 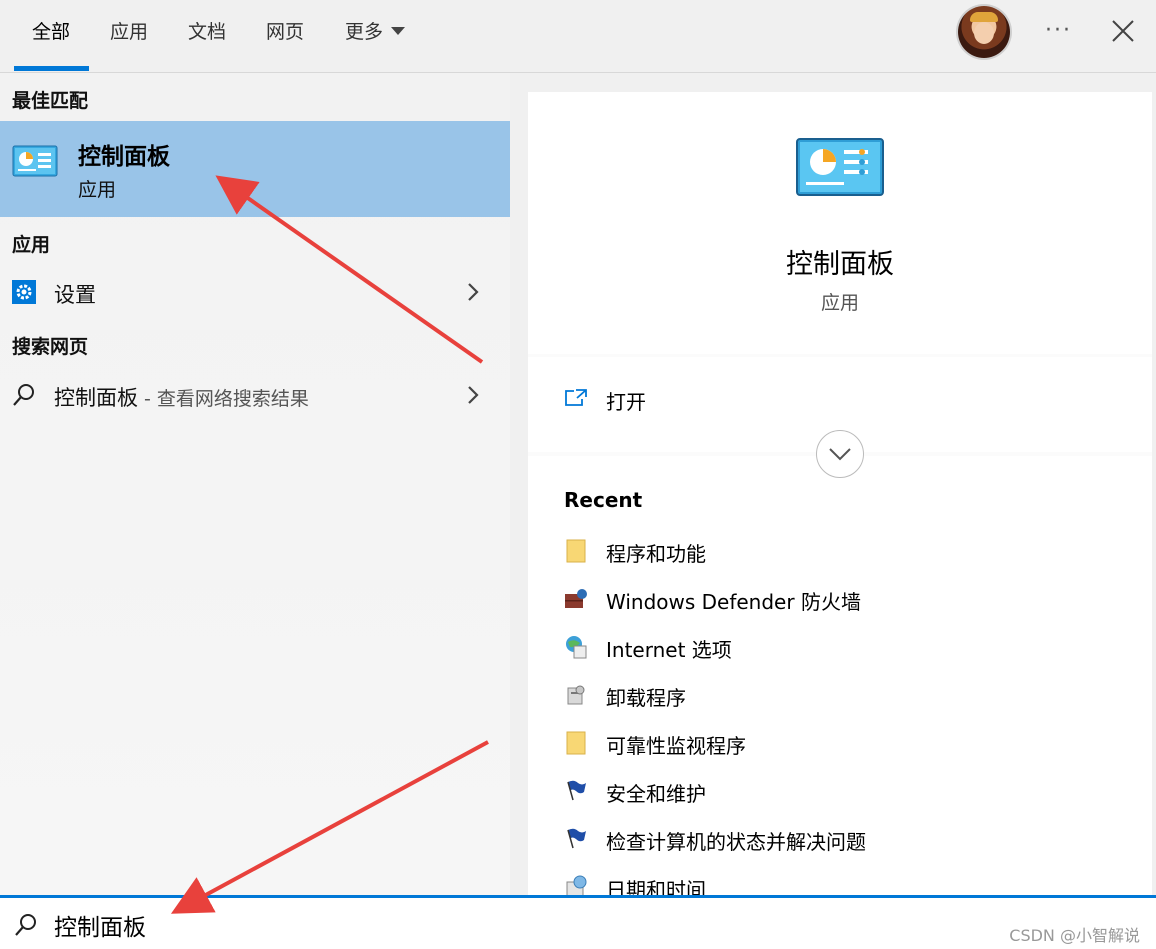 I want to click on recent-item: 程序和功能, so click(x=844, y=552).